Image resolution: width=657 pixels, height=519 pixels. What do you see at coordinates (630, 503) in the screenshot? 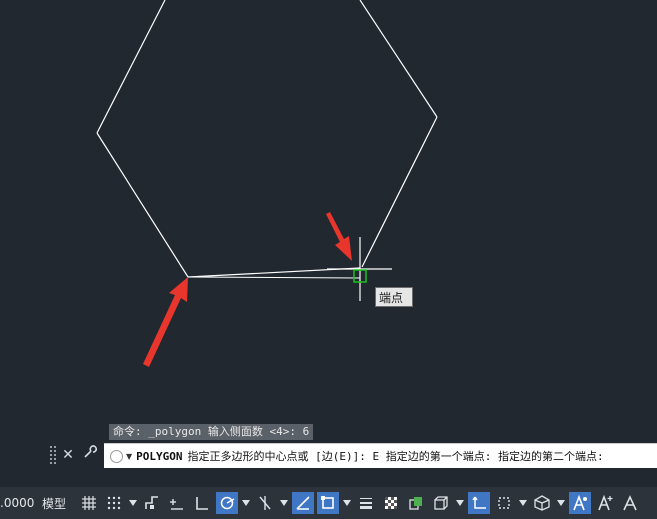
I see `annotation-scale-icon` at bounding box center [630, 503].